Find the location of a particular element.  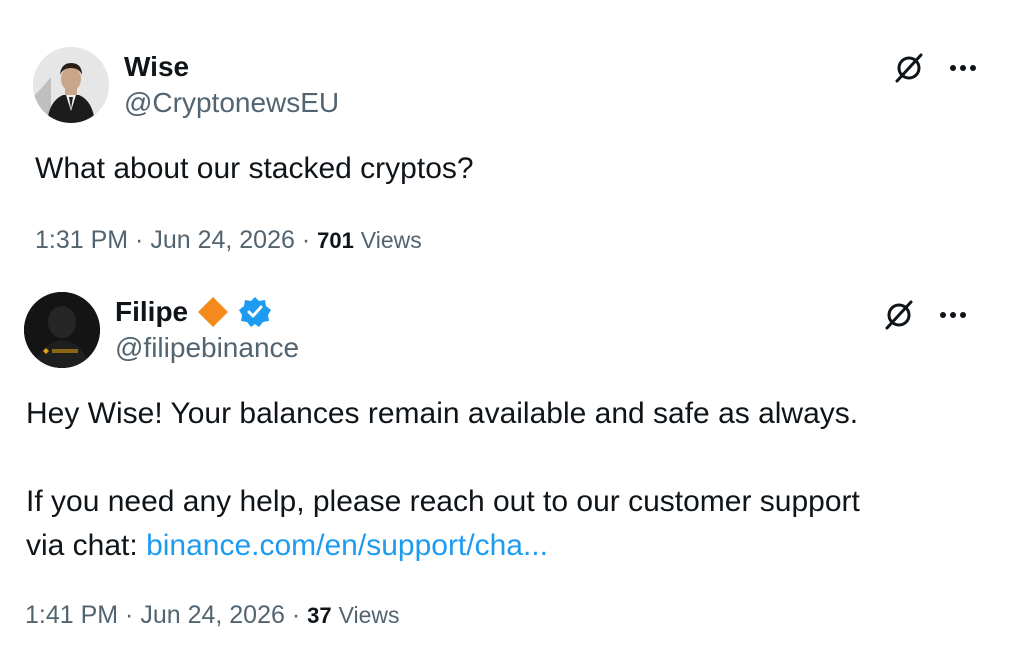

tweet-text: What about our stacked cryptos? is located at coordinates (254, 168).